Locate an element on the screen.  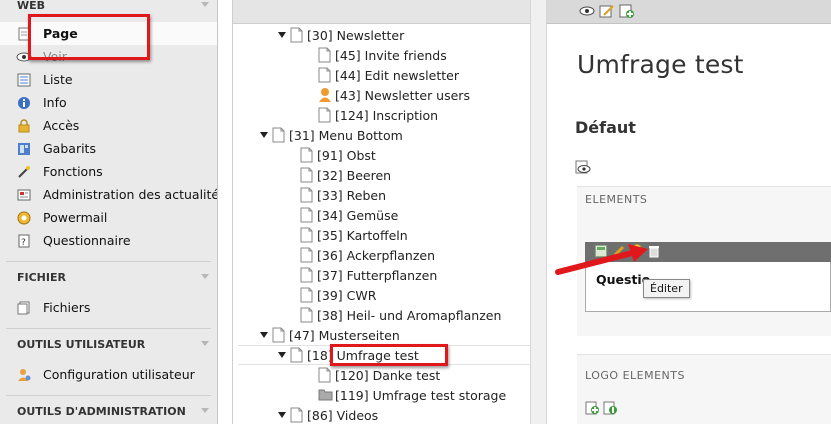
menu-item-info: Info is located at coordinates (108, 102).